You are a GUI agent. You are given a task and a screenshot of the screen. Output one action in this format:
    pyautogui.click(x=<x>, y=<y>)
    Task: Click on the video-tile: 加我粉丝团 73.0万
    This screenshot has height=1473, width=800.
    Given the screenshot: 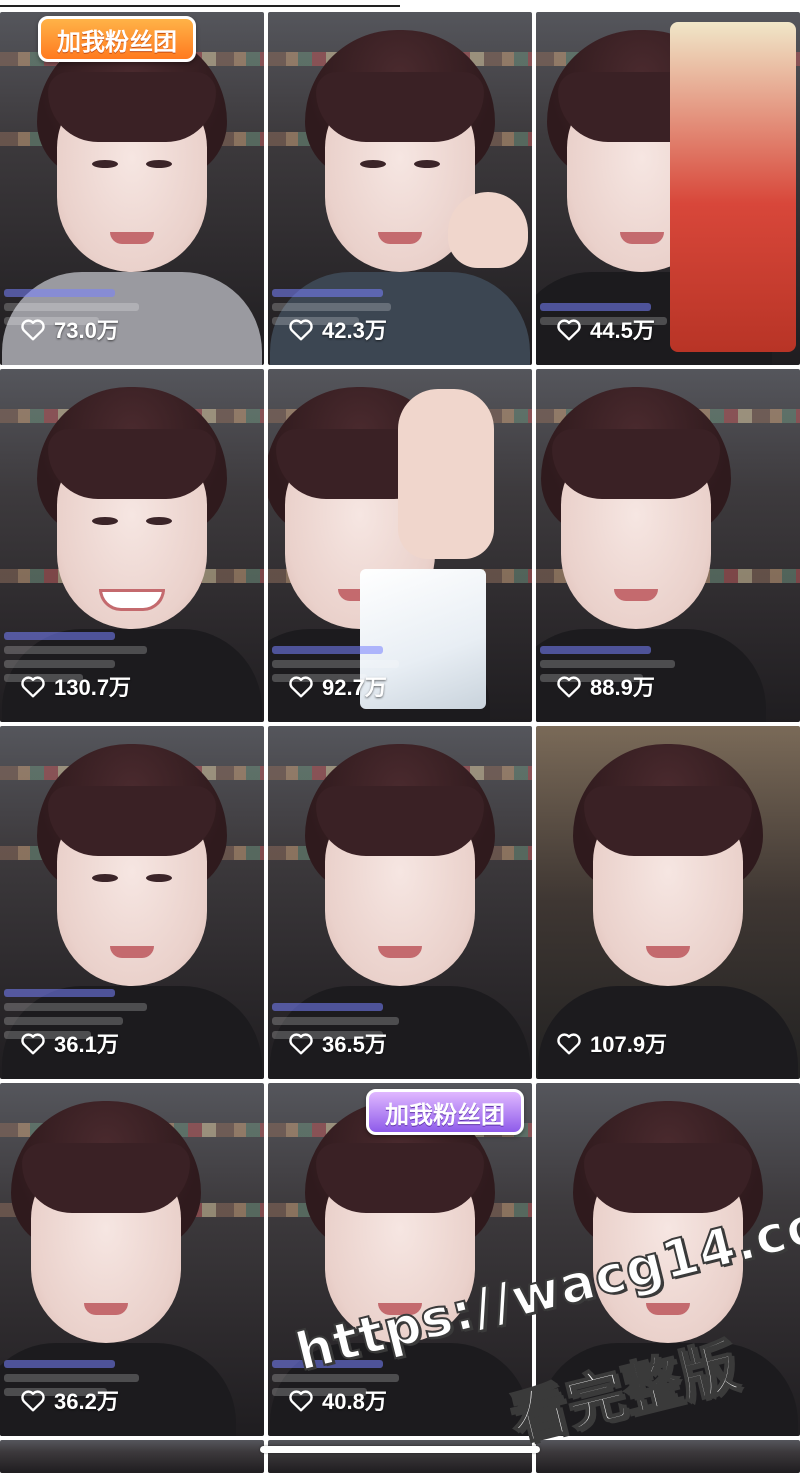 What is the action you would take?
    pyautogui.click(x=132, y=188)
    